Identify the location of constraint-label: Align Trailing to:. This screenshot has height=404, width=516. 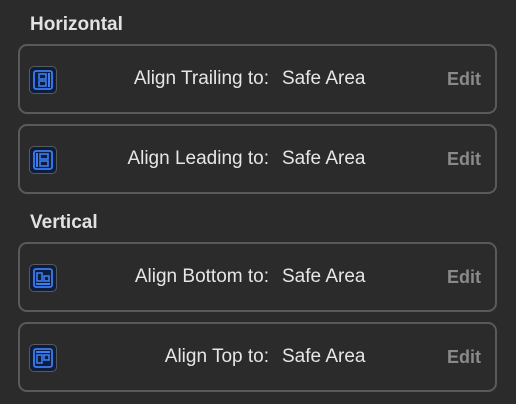
(201, 78).